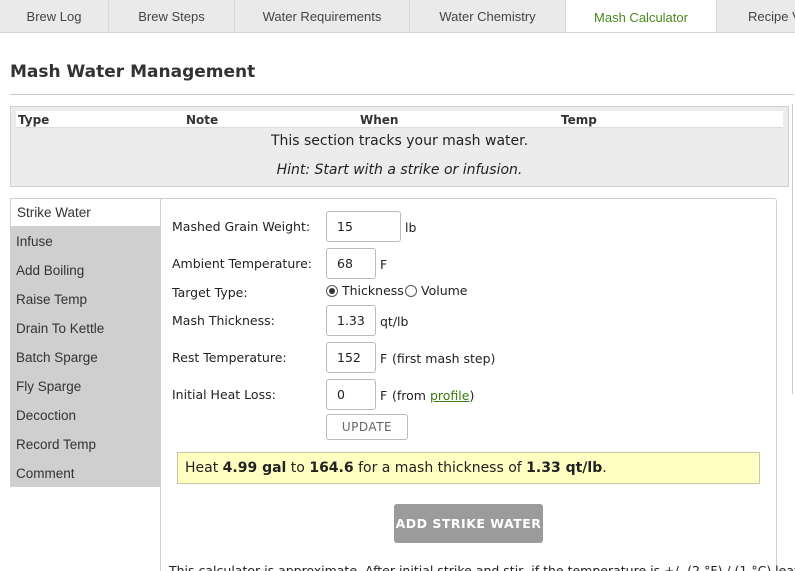 The image size is (795, 571). I want to click on heat-loss-unit: F, so click(384, 395).